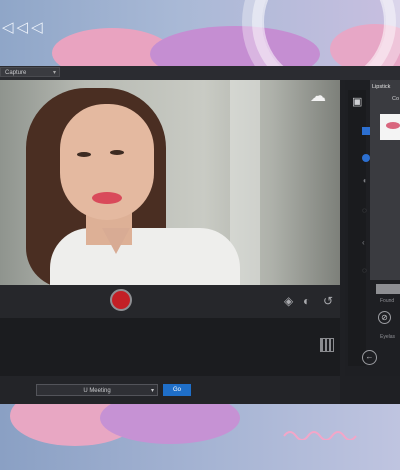 The image size is (400, 470). Describe the element at coordinates (387, 301) in the screenshot. I see `foundation-label: Found` at that location.